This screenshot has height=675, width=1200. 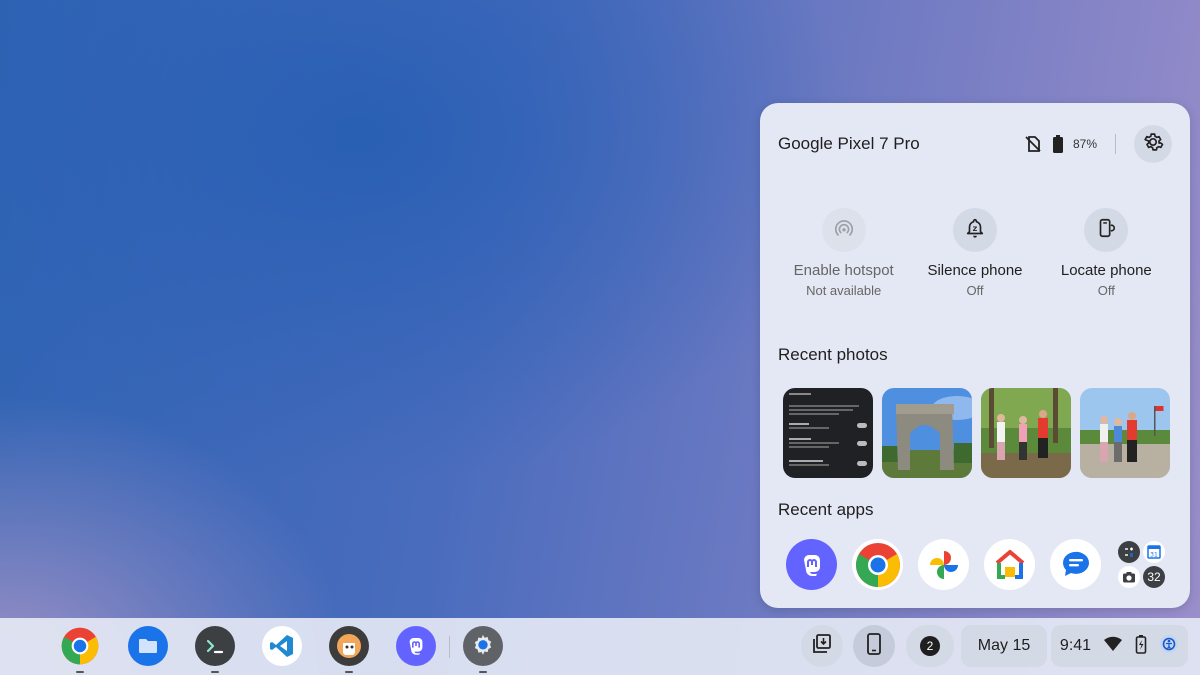 I want to click on system-tray: 9:41, so click(x=1119, y=646).